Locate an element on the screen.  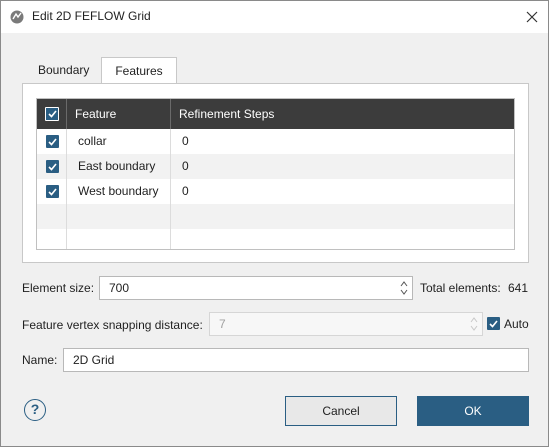
tab-features: Features is located at coordinates (139, 71).